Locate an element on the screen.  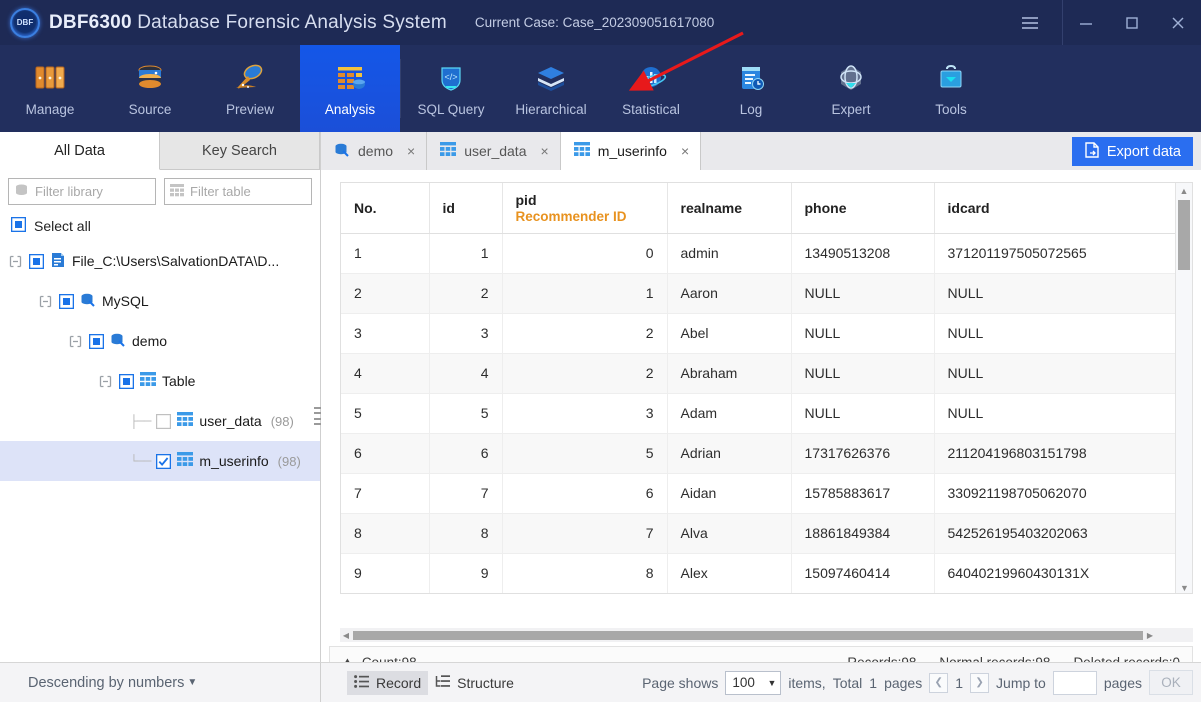
filter-library-input: Filter library is located at coordinates (82, 191).